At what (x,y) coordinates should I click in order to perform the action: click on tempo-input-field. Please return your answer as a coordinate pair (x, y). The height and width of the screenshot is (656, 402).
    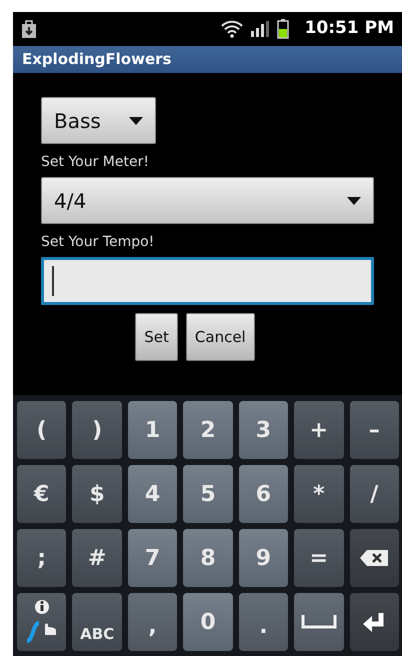
    Looking at the image, I should click on (207, 281).